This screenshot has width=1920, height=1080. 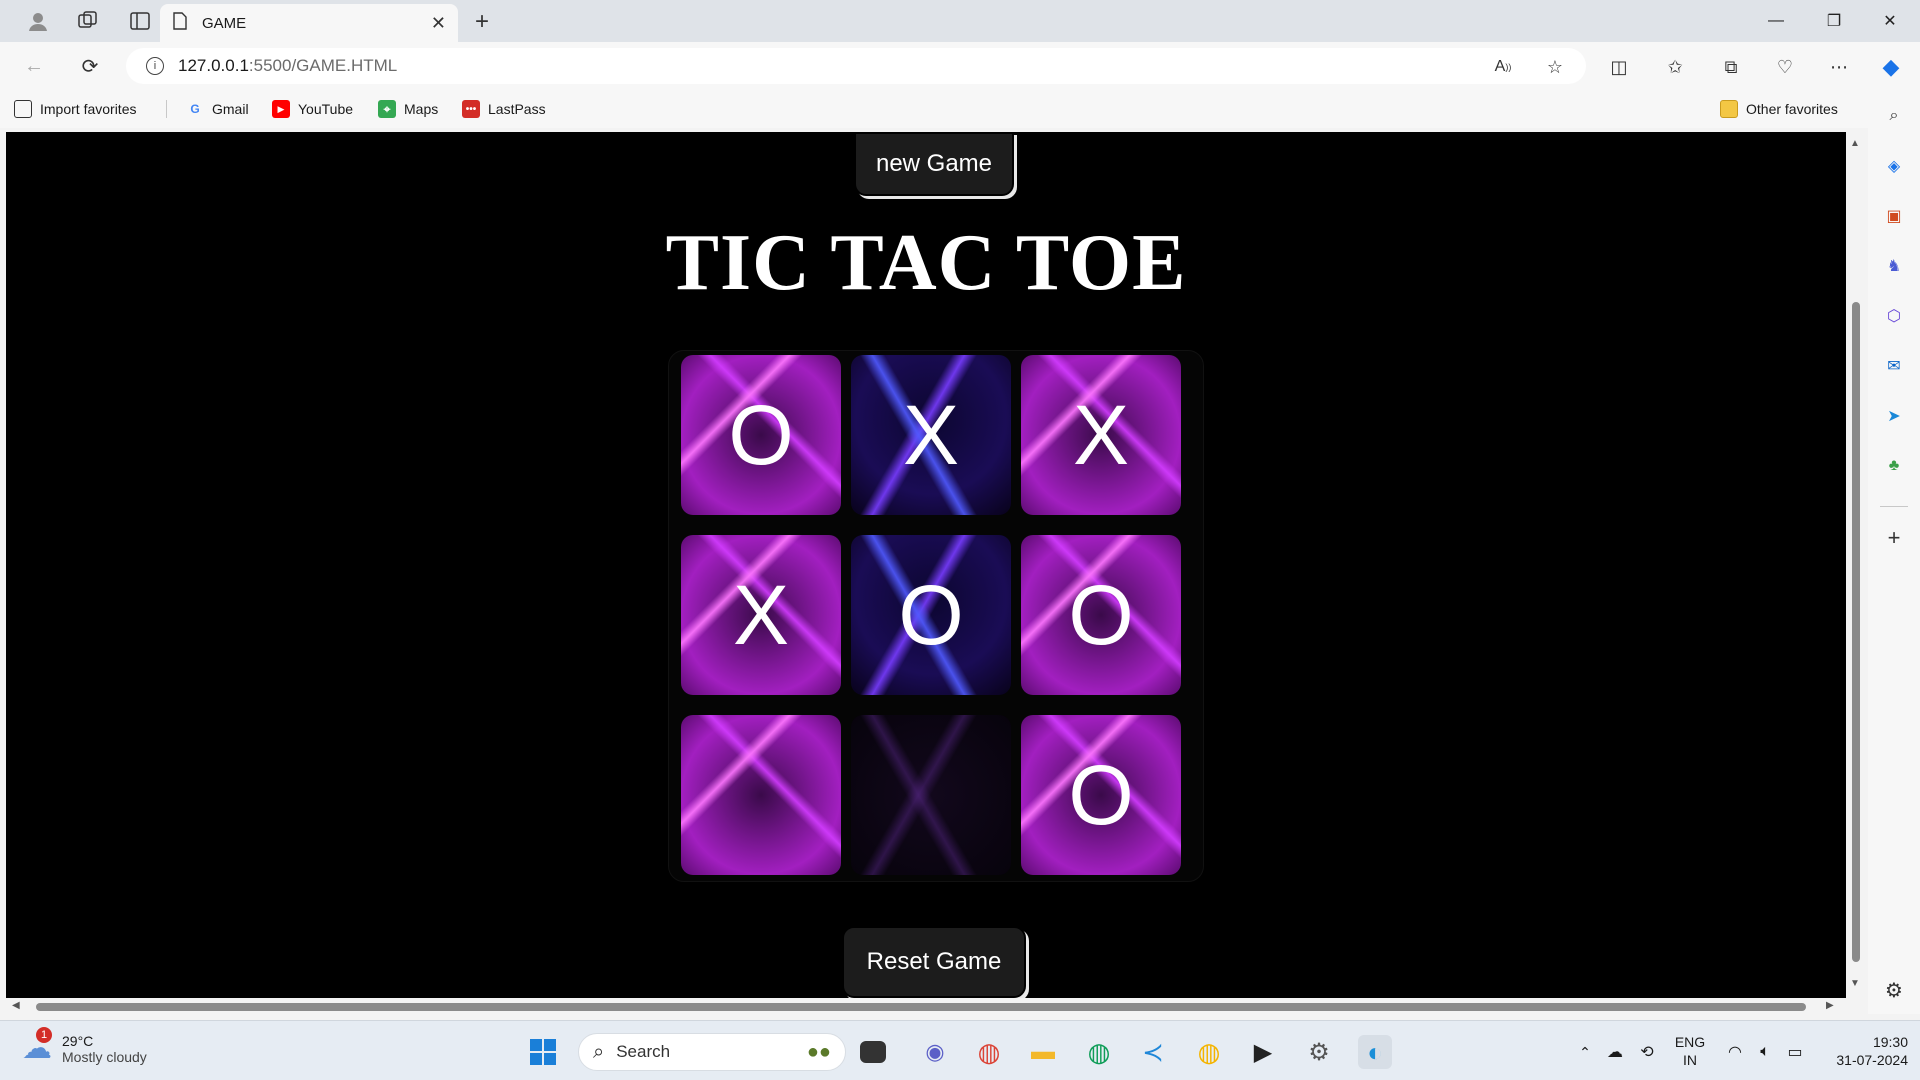 I want to click on split-screen-icon: ◫, so click(x=1619, y=67).